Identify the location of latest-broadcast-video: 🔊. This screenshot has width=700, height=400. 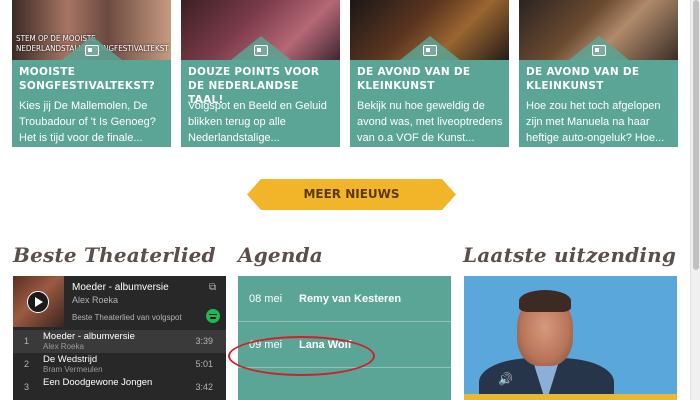
(570, 338).